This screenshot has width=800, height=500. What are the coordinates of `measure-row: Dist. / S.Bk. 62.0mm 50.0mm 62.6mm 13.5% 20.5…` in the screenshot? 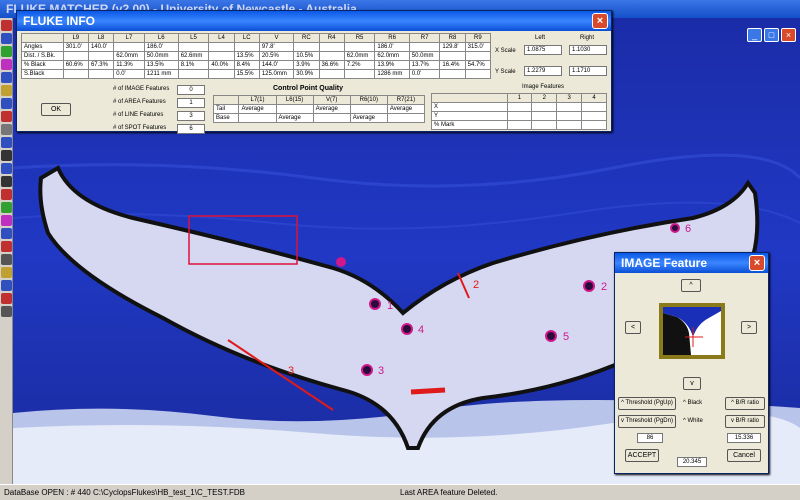 It's located at (256, 56).